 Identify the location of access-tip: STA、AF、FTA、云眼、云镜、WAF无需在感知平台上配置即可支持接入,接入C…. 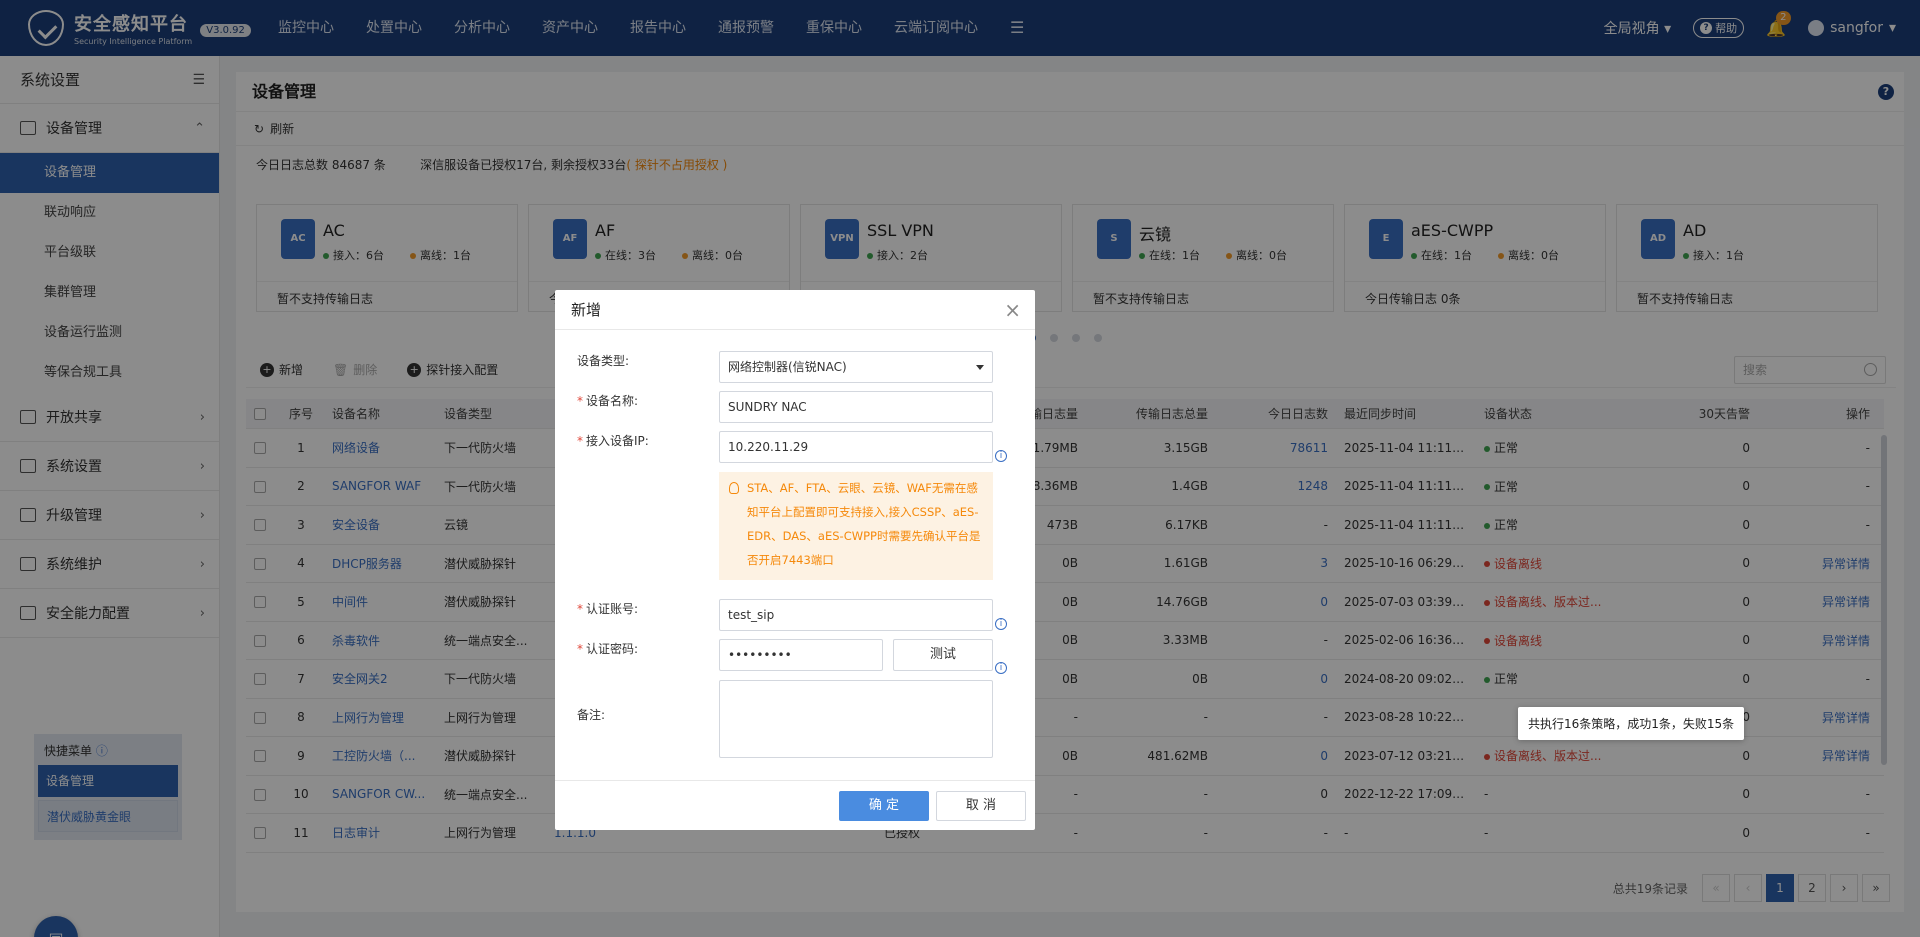
(856, 526).